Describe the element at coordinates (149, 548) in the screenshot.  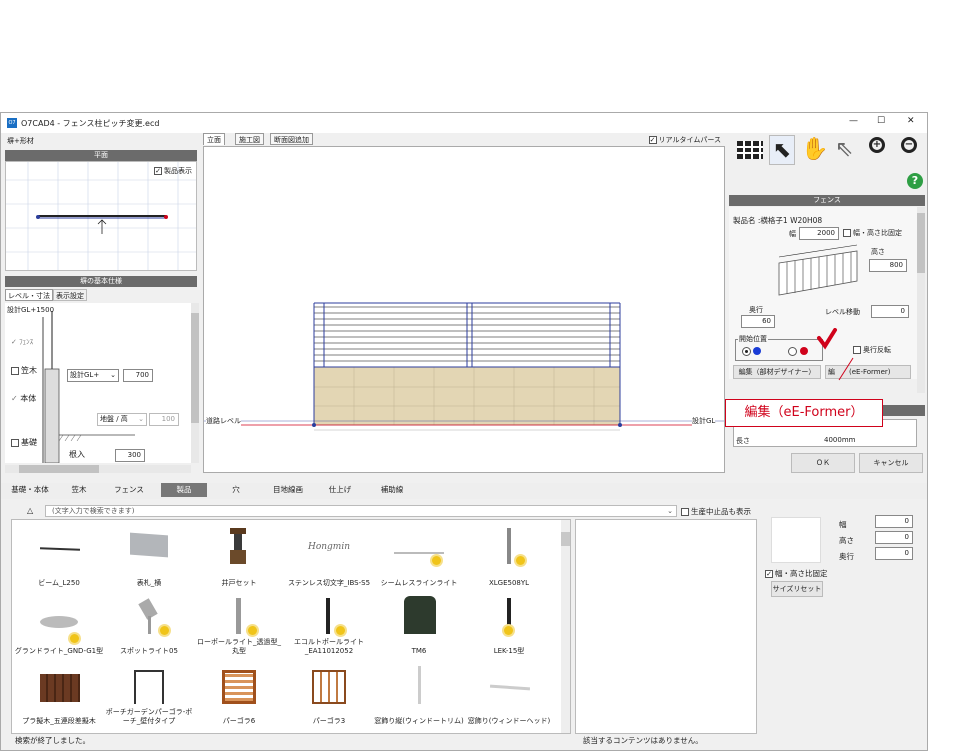
I see `nameplate-thumb` at that location.